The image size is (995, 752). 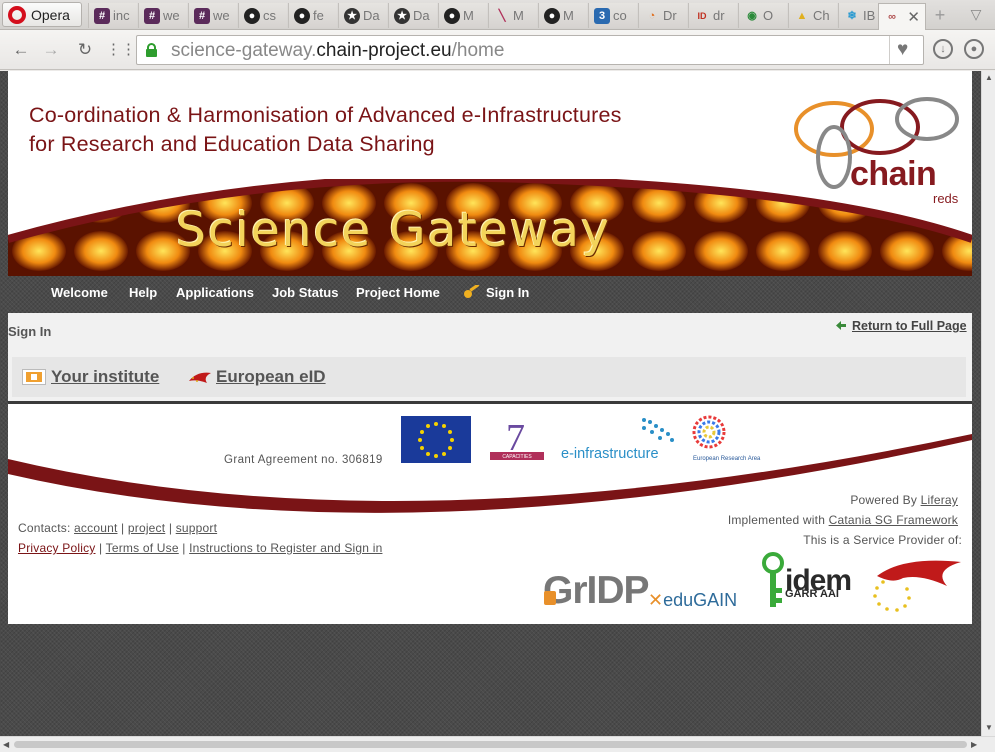 I want to click on instructions-link: Instructions to Register and Sign in, so click(x=285, y=548).